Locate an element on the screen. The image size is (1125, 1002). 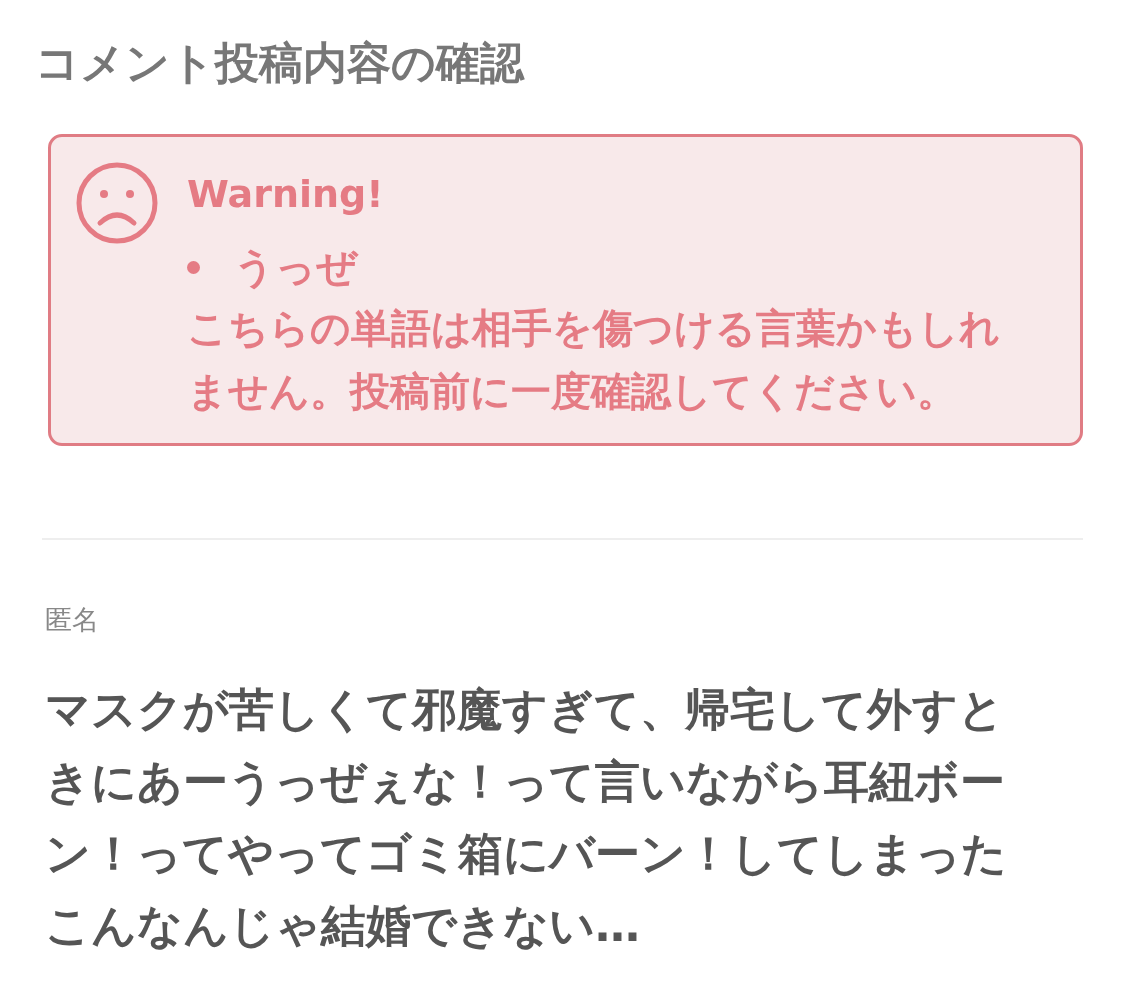
flagged-word: うっぜ is located at coordinates (295, 267).